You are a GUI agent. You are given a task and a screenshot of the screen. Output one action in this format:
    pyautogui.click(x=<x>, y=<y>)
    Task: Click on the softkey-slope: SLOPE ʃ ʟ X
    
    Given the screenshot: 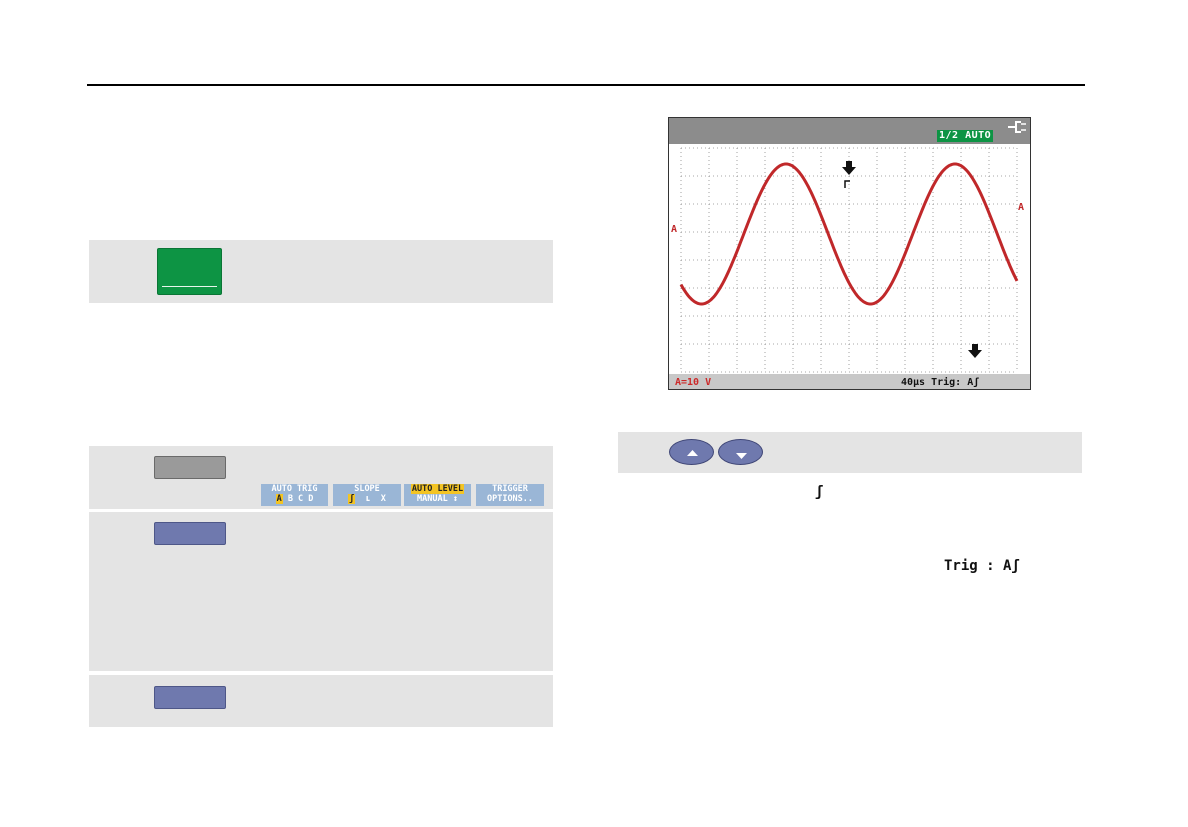 What is the action you would take?
    pyautogui.click(x=367, y=495)
    